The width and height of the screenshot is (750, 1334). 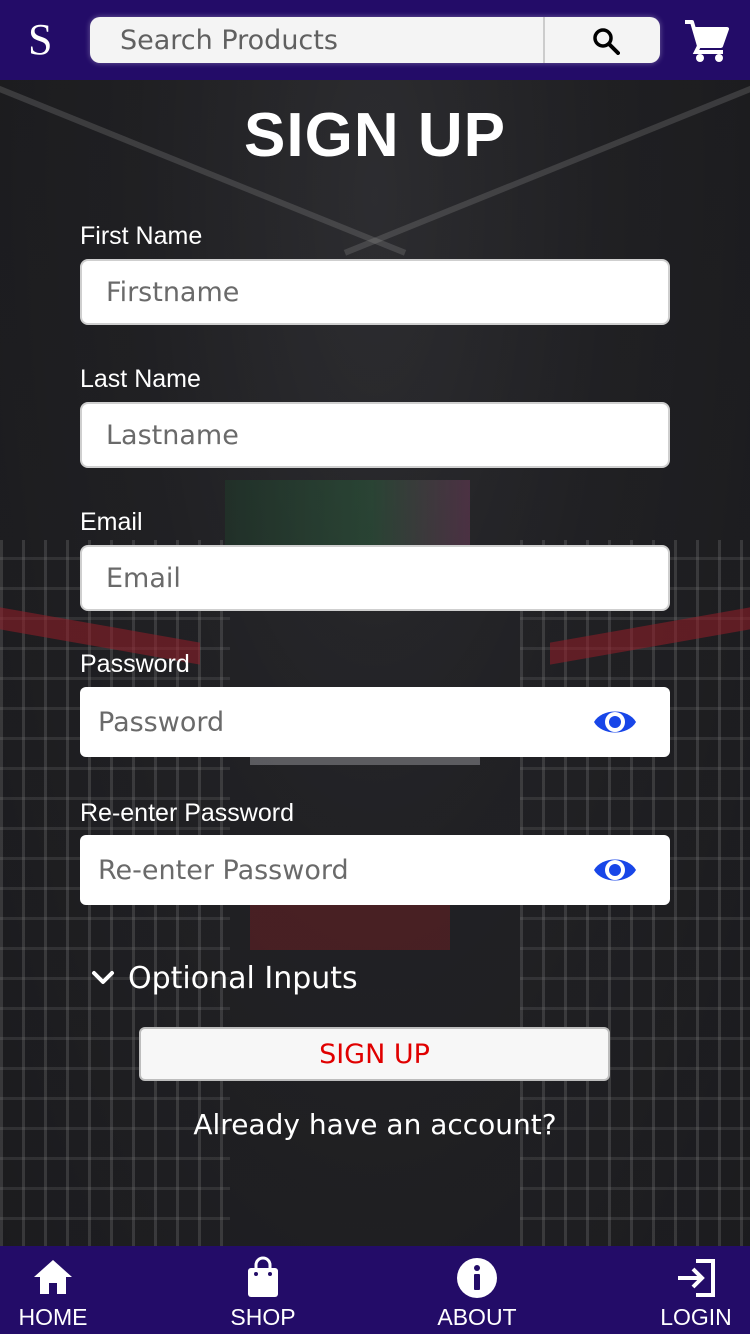 What do you see at coordinates (375, 1124) in the screenshot?
I see `already-have-account-link: Already have an account?` at bounding box center [375, 1124].